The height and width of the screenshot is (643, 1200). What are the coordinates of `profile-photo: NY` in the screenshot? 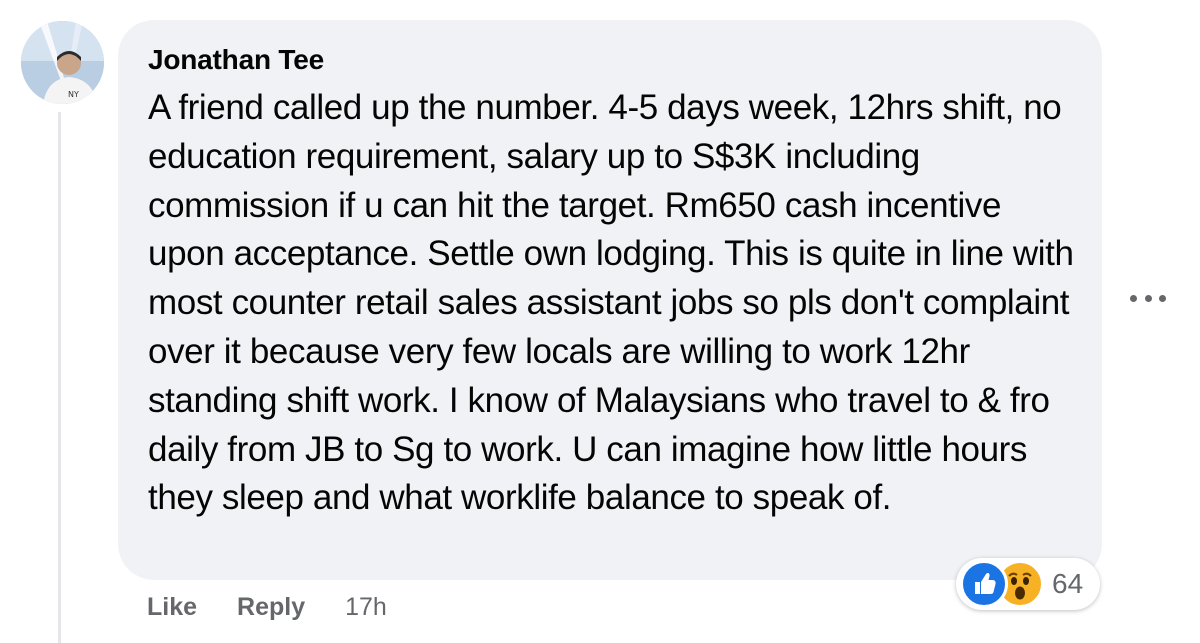 It's located at (62, 62).